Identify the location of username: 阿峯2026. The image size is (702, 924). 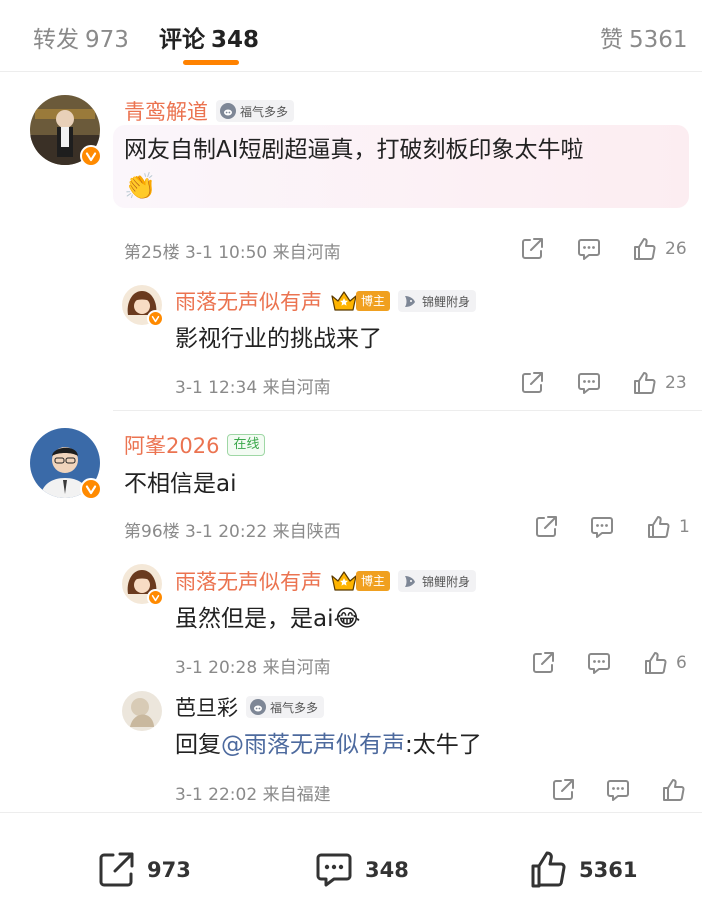
(171, 445).